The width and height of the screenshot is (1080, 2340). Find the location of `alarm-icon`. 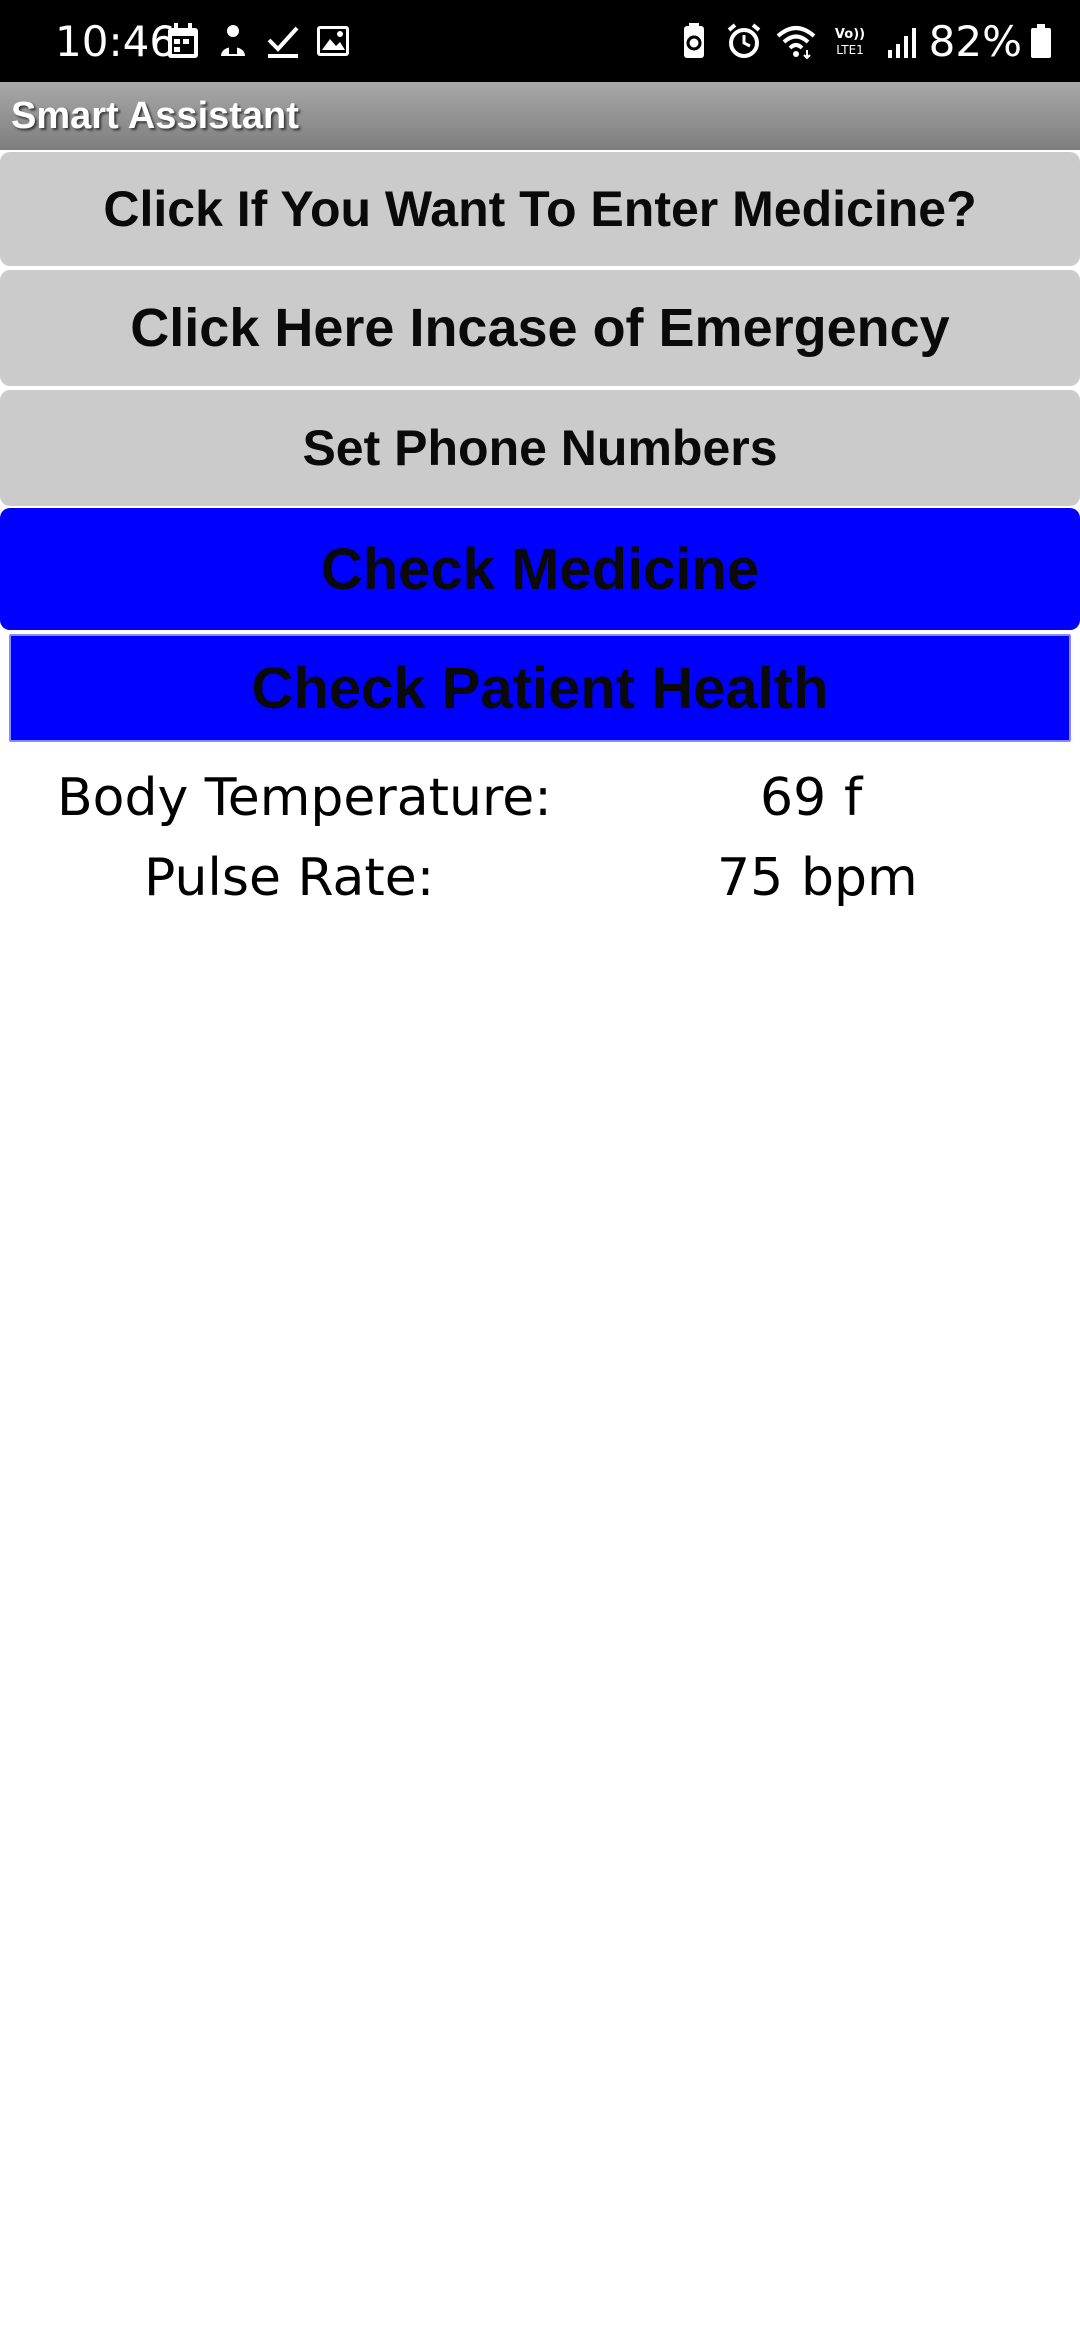

alarm-icon is located at coordinates (744, 40).